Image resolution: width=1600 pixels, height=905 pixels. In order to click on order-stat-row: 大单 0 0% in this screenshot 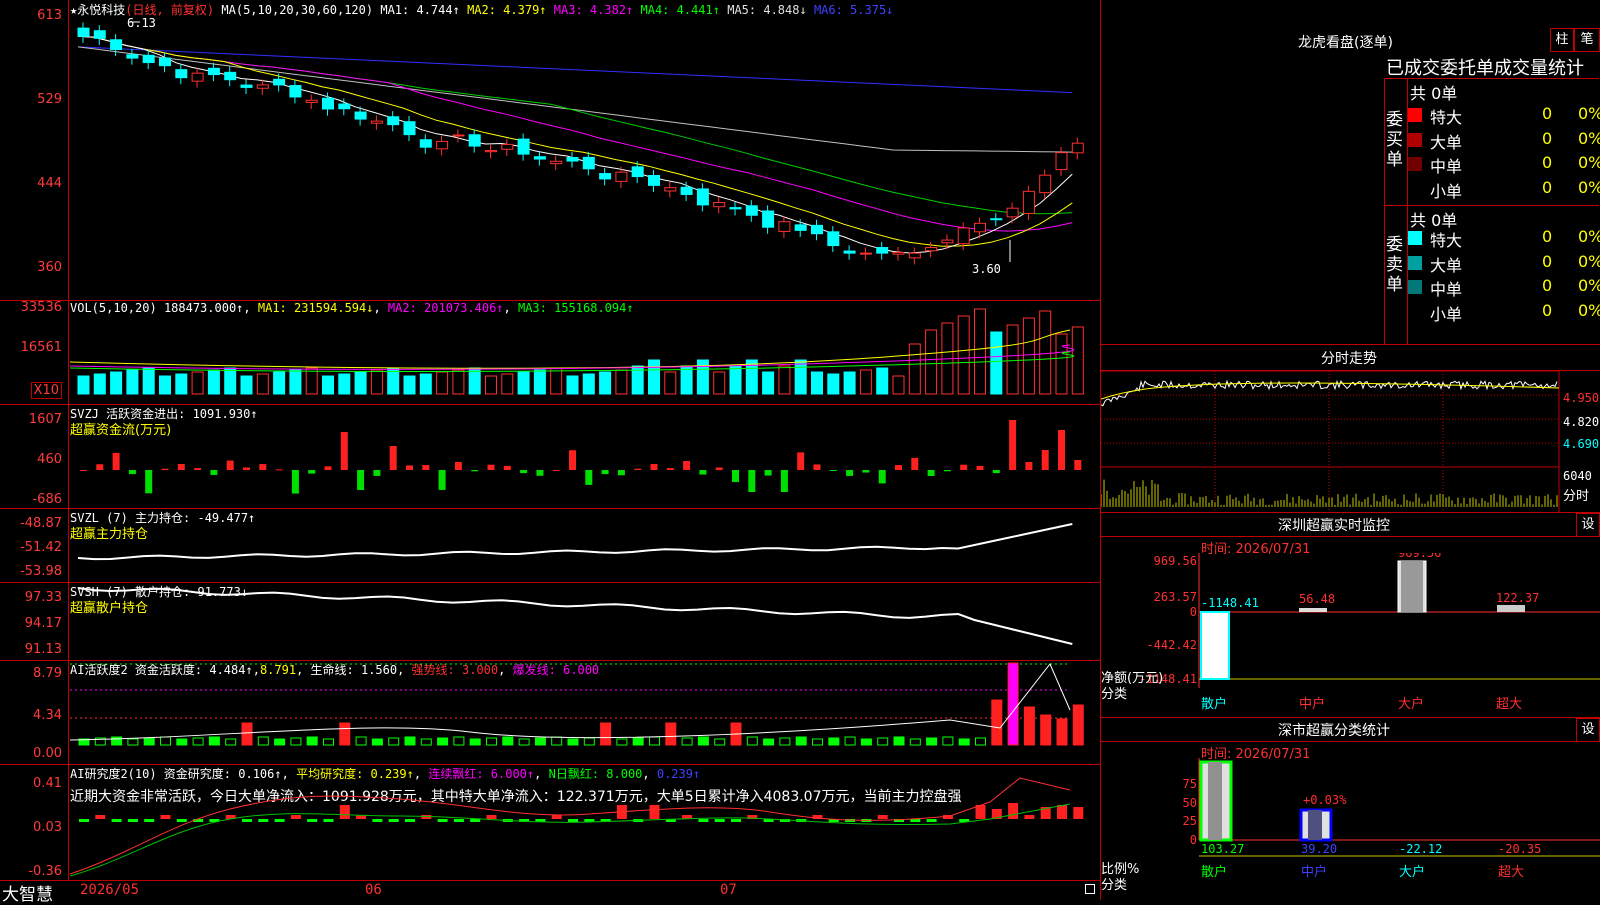, I will do `click(1504, 141)`.